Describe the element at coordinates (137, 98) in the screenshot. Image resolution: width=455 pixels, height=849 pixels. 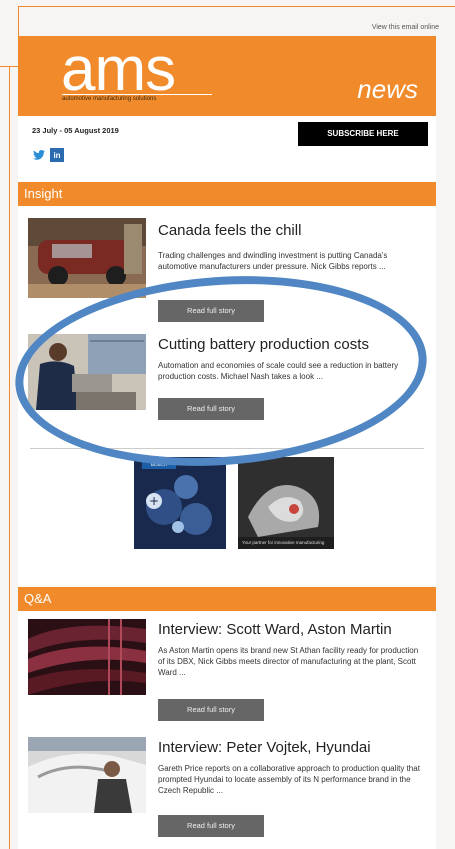
I see `logo-subtitle: automotive manufacturing solutions` at that location.